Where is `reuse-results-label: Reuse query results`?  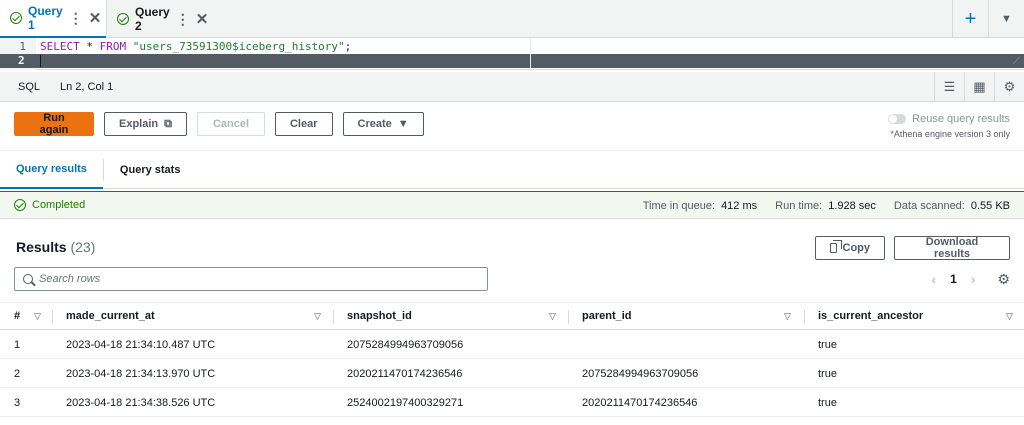 reuse-results-label: Reuse query results is located at coordinates (961, 119).